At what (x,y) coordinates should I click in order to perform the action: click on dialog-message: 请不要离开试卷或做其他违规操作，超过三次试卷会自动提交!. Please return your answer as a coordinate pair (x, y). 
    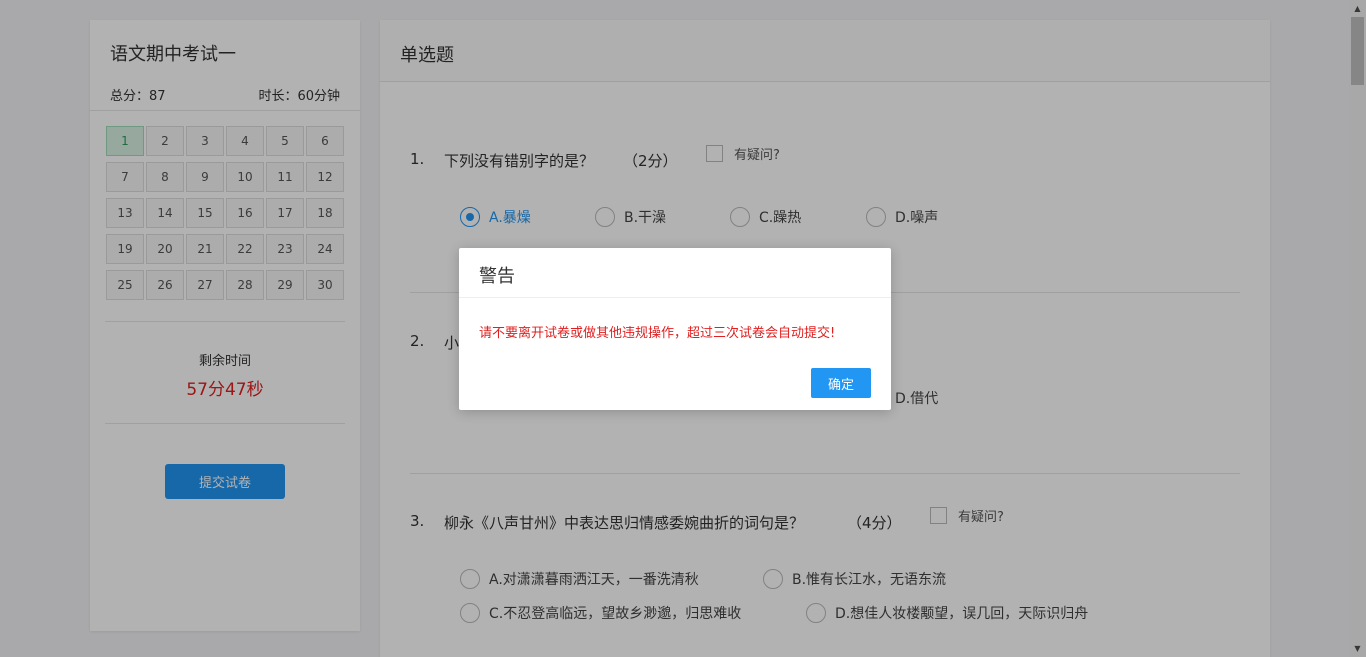
    Looking at the image, I should click on (657, 333).